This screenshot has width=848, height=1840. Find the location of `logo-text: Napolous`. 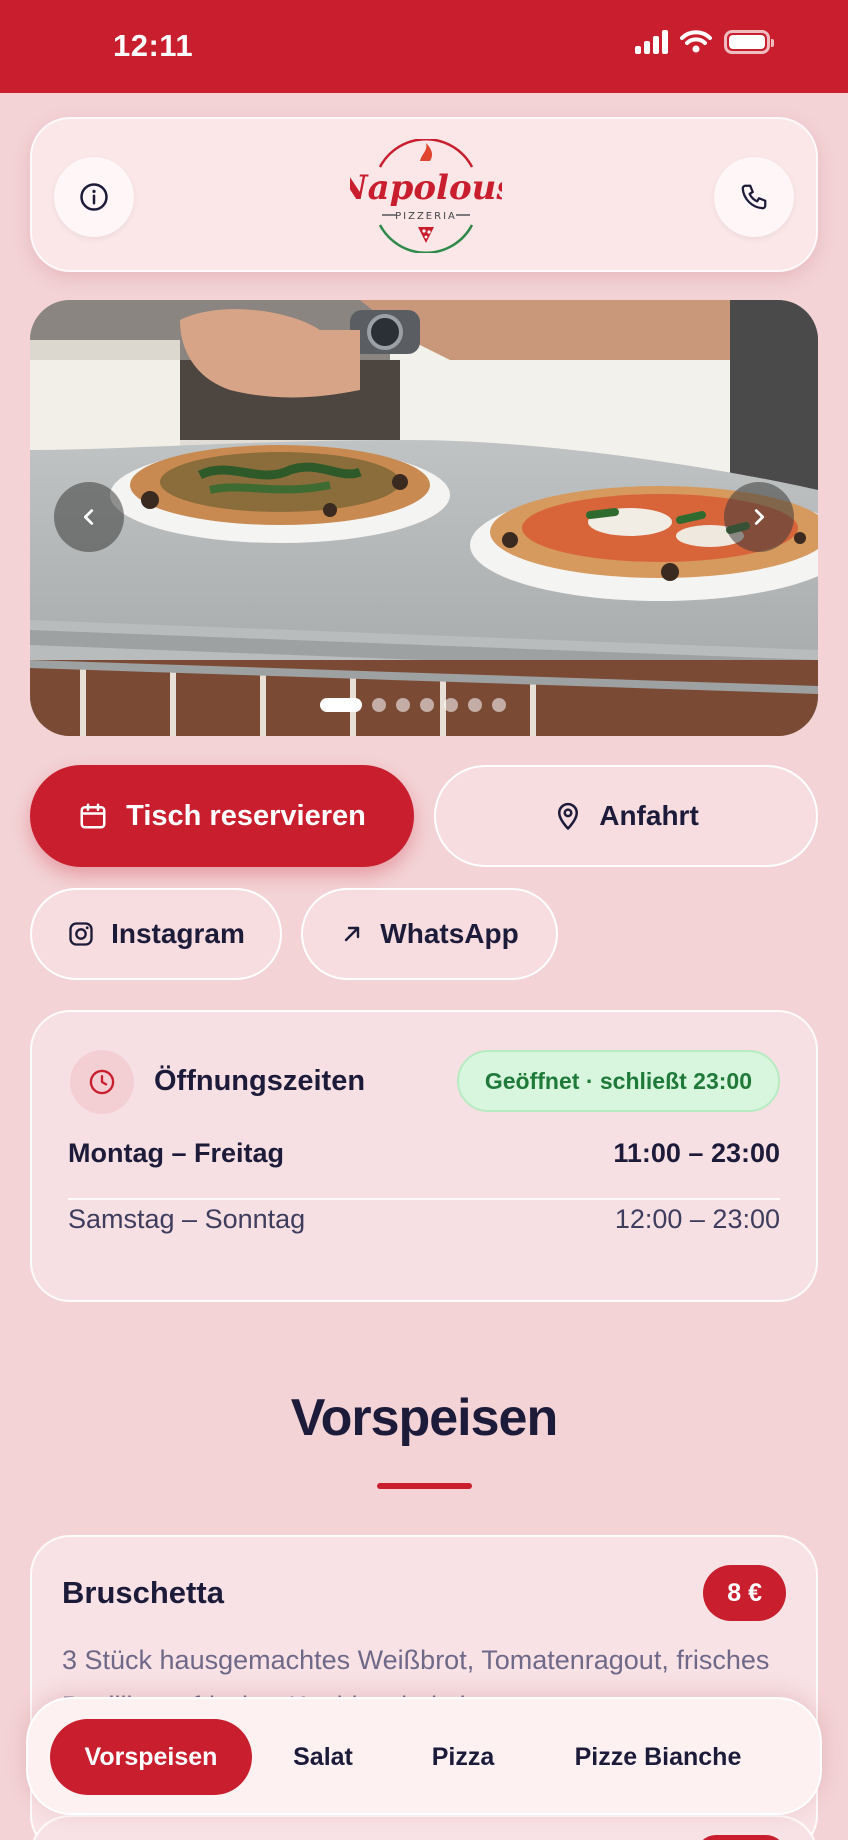

logo-text: Napolous is located at coordinates (426, 188).